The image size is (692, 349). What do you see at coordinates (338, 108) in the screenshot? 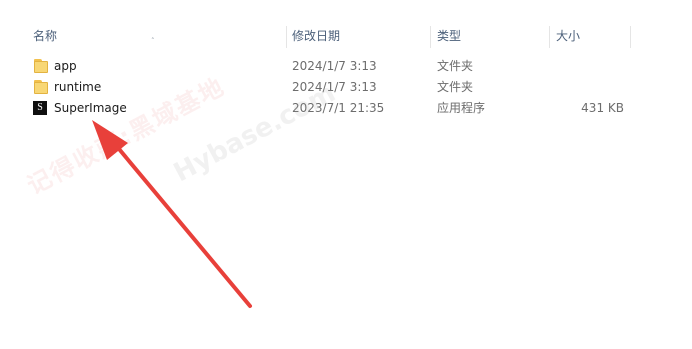
I see `file-date: 2023/7/1 21:35` at bounding box center [338, 108].